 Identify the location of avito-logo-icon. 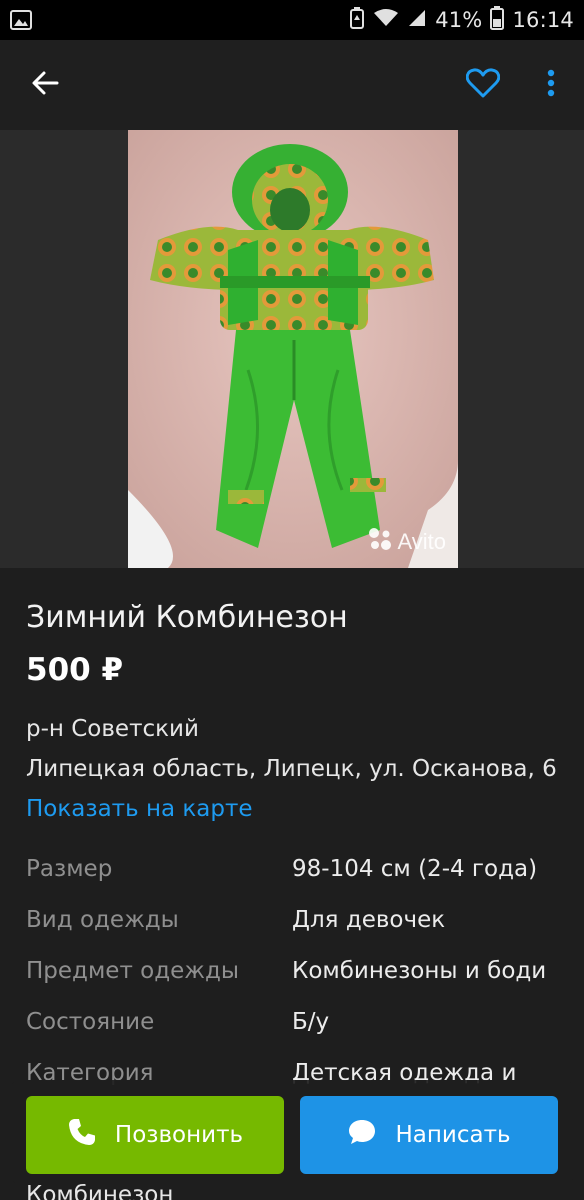
(380, 542).